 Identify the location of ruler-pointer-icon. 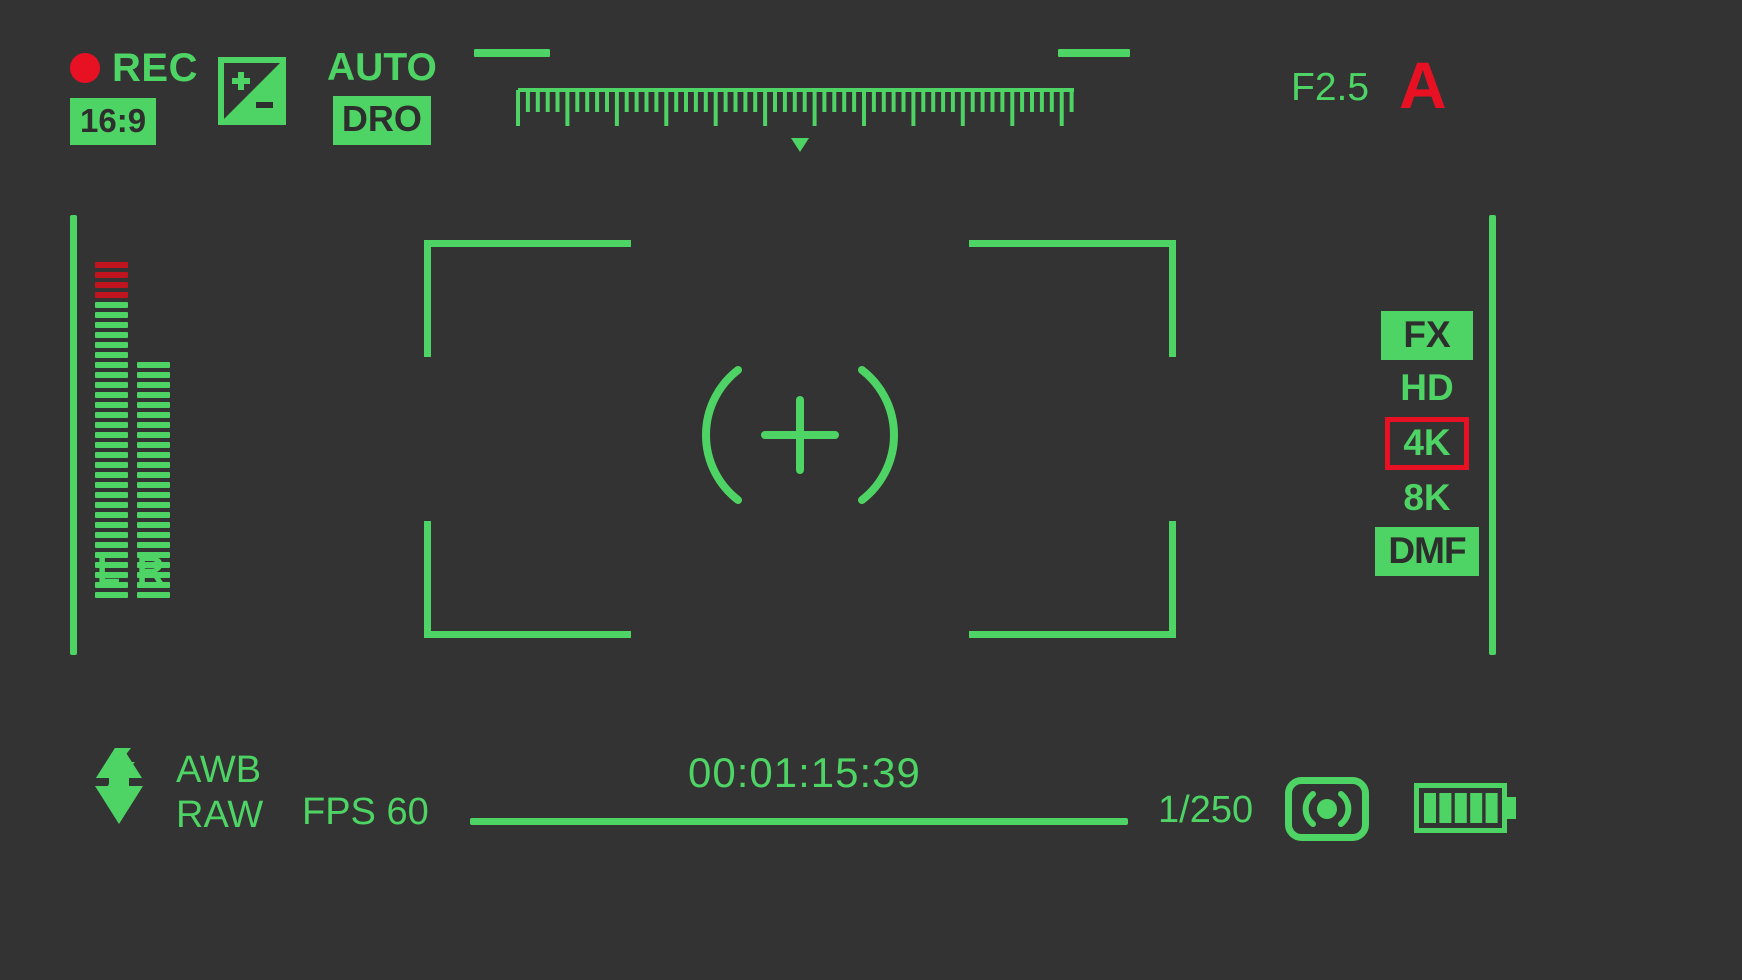
(800, 145).